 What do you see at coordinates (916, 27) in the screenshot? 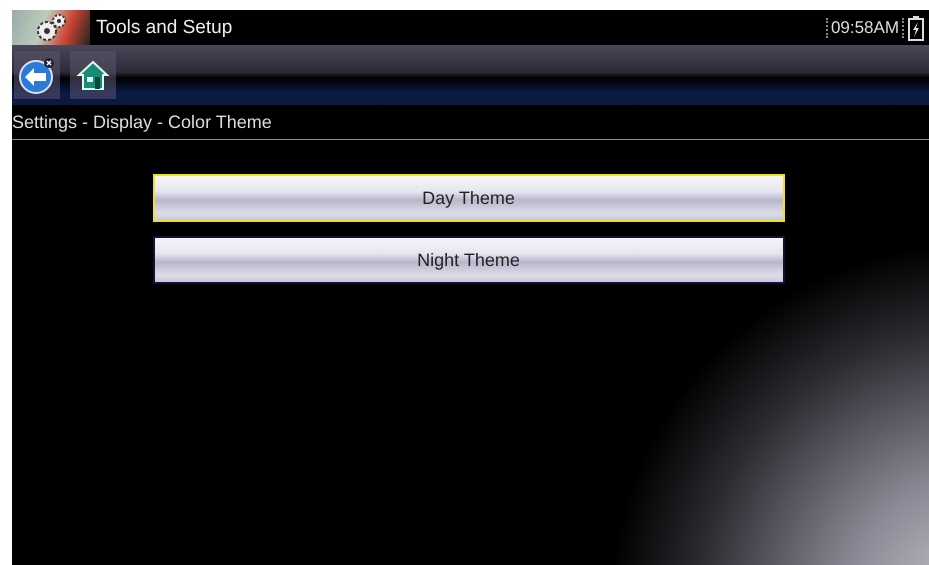
I see `battery-icon` at bounding box center [916, 27].